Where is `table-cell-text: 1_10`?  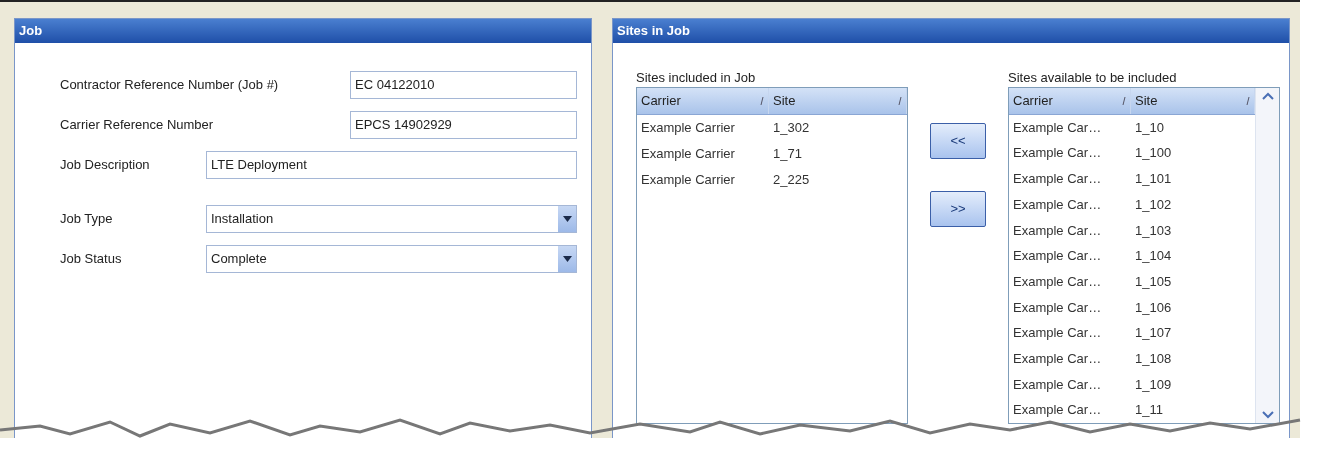
table-cell-text: 1_10 is located at coordinates (1149, 127).